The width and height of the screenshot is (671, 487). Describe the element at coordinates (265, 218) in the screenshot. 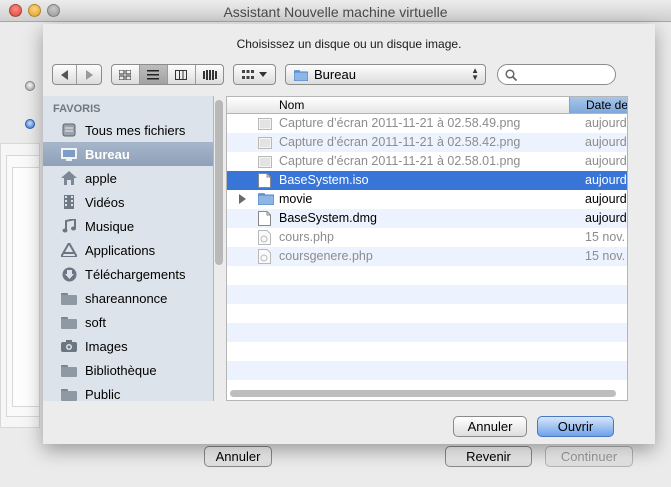

I see `document-file-icon` at that location.